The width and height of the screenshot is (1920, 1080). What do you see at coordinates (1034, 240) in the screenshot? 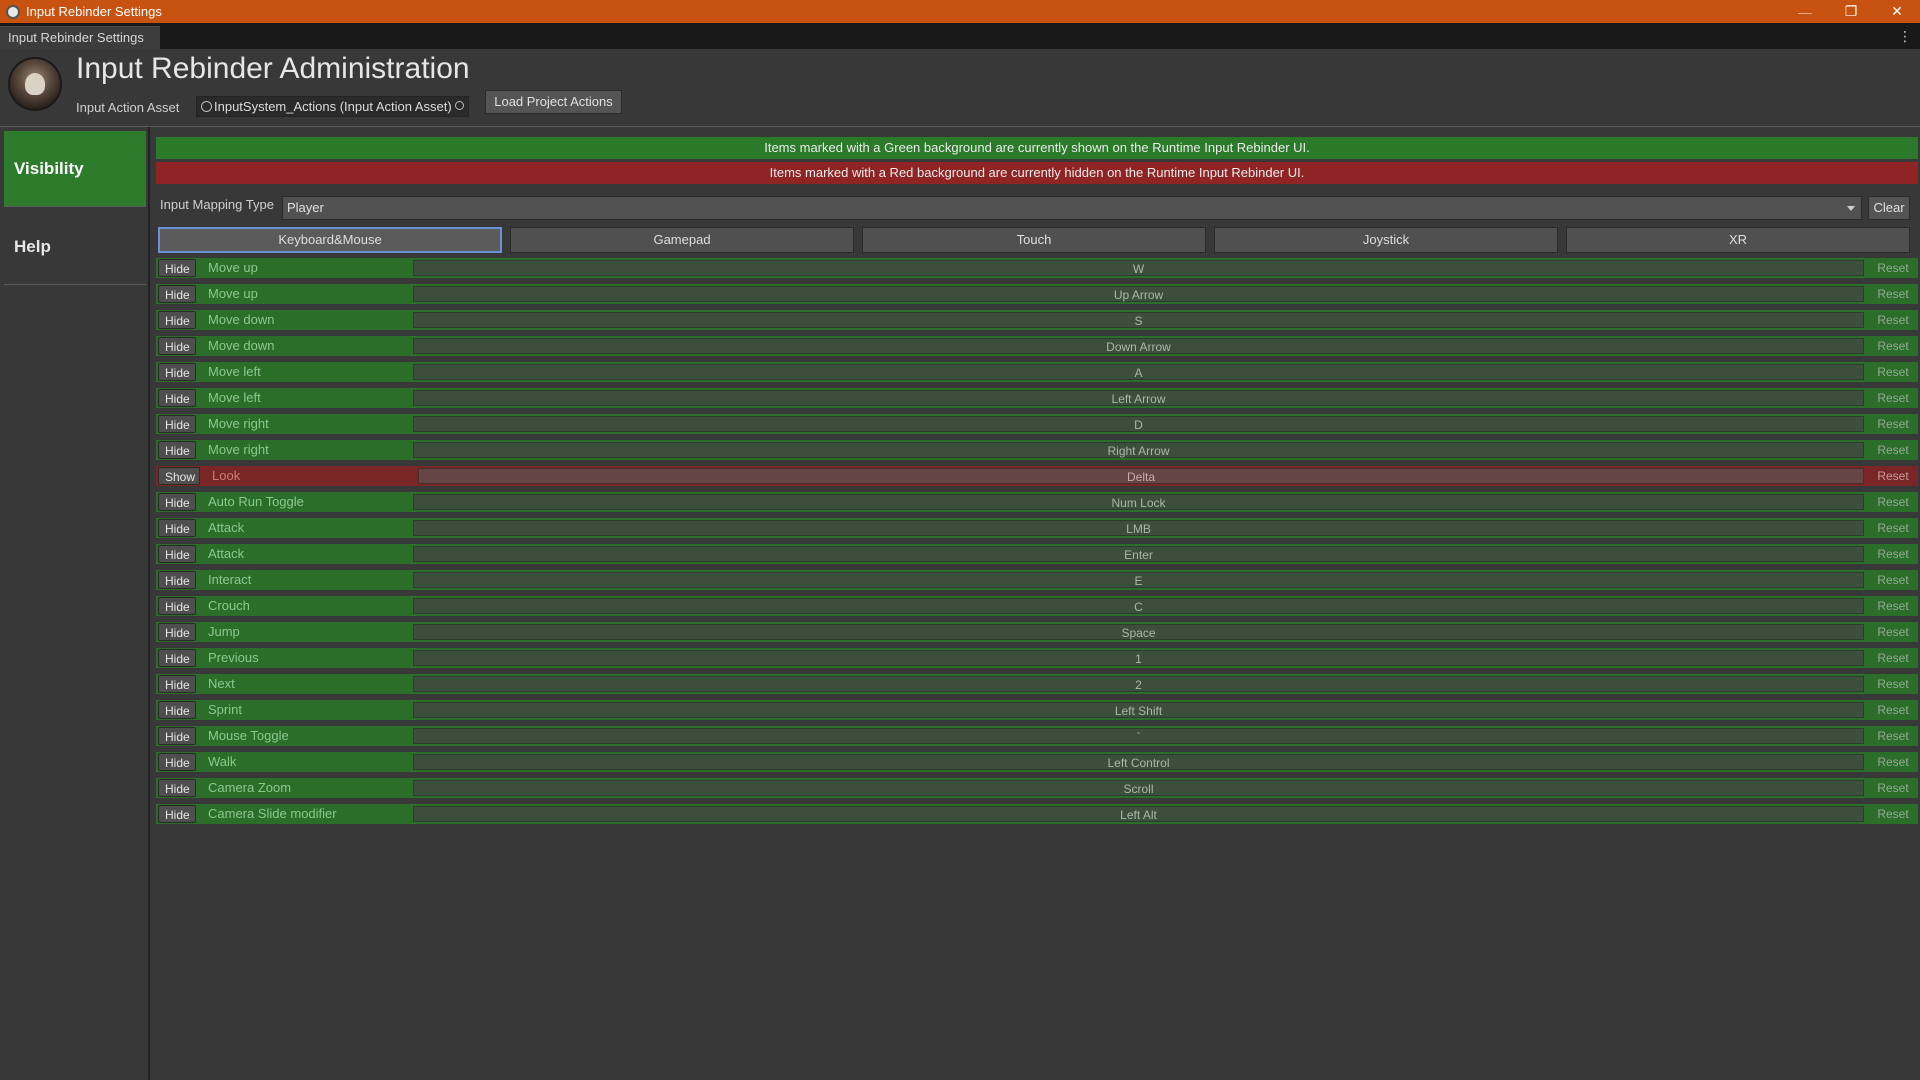
I see `tab-touch: Touch` at bounding box center [1034, 240].